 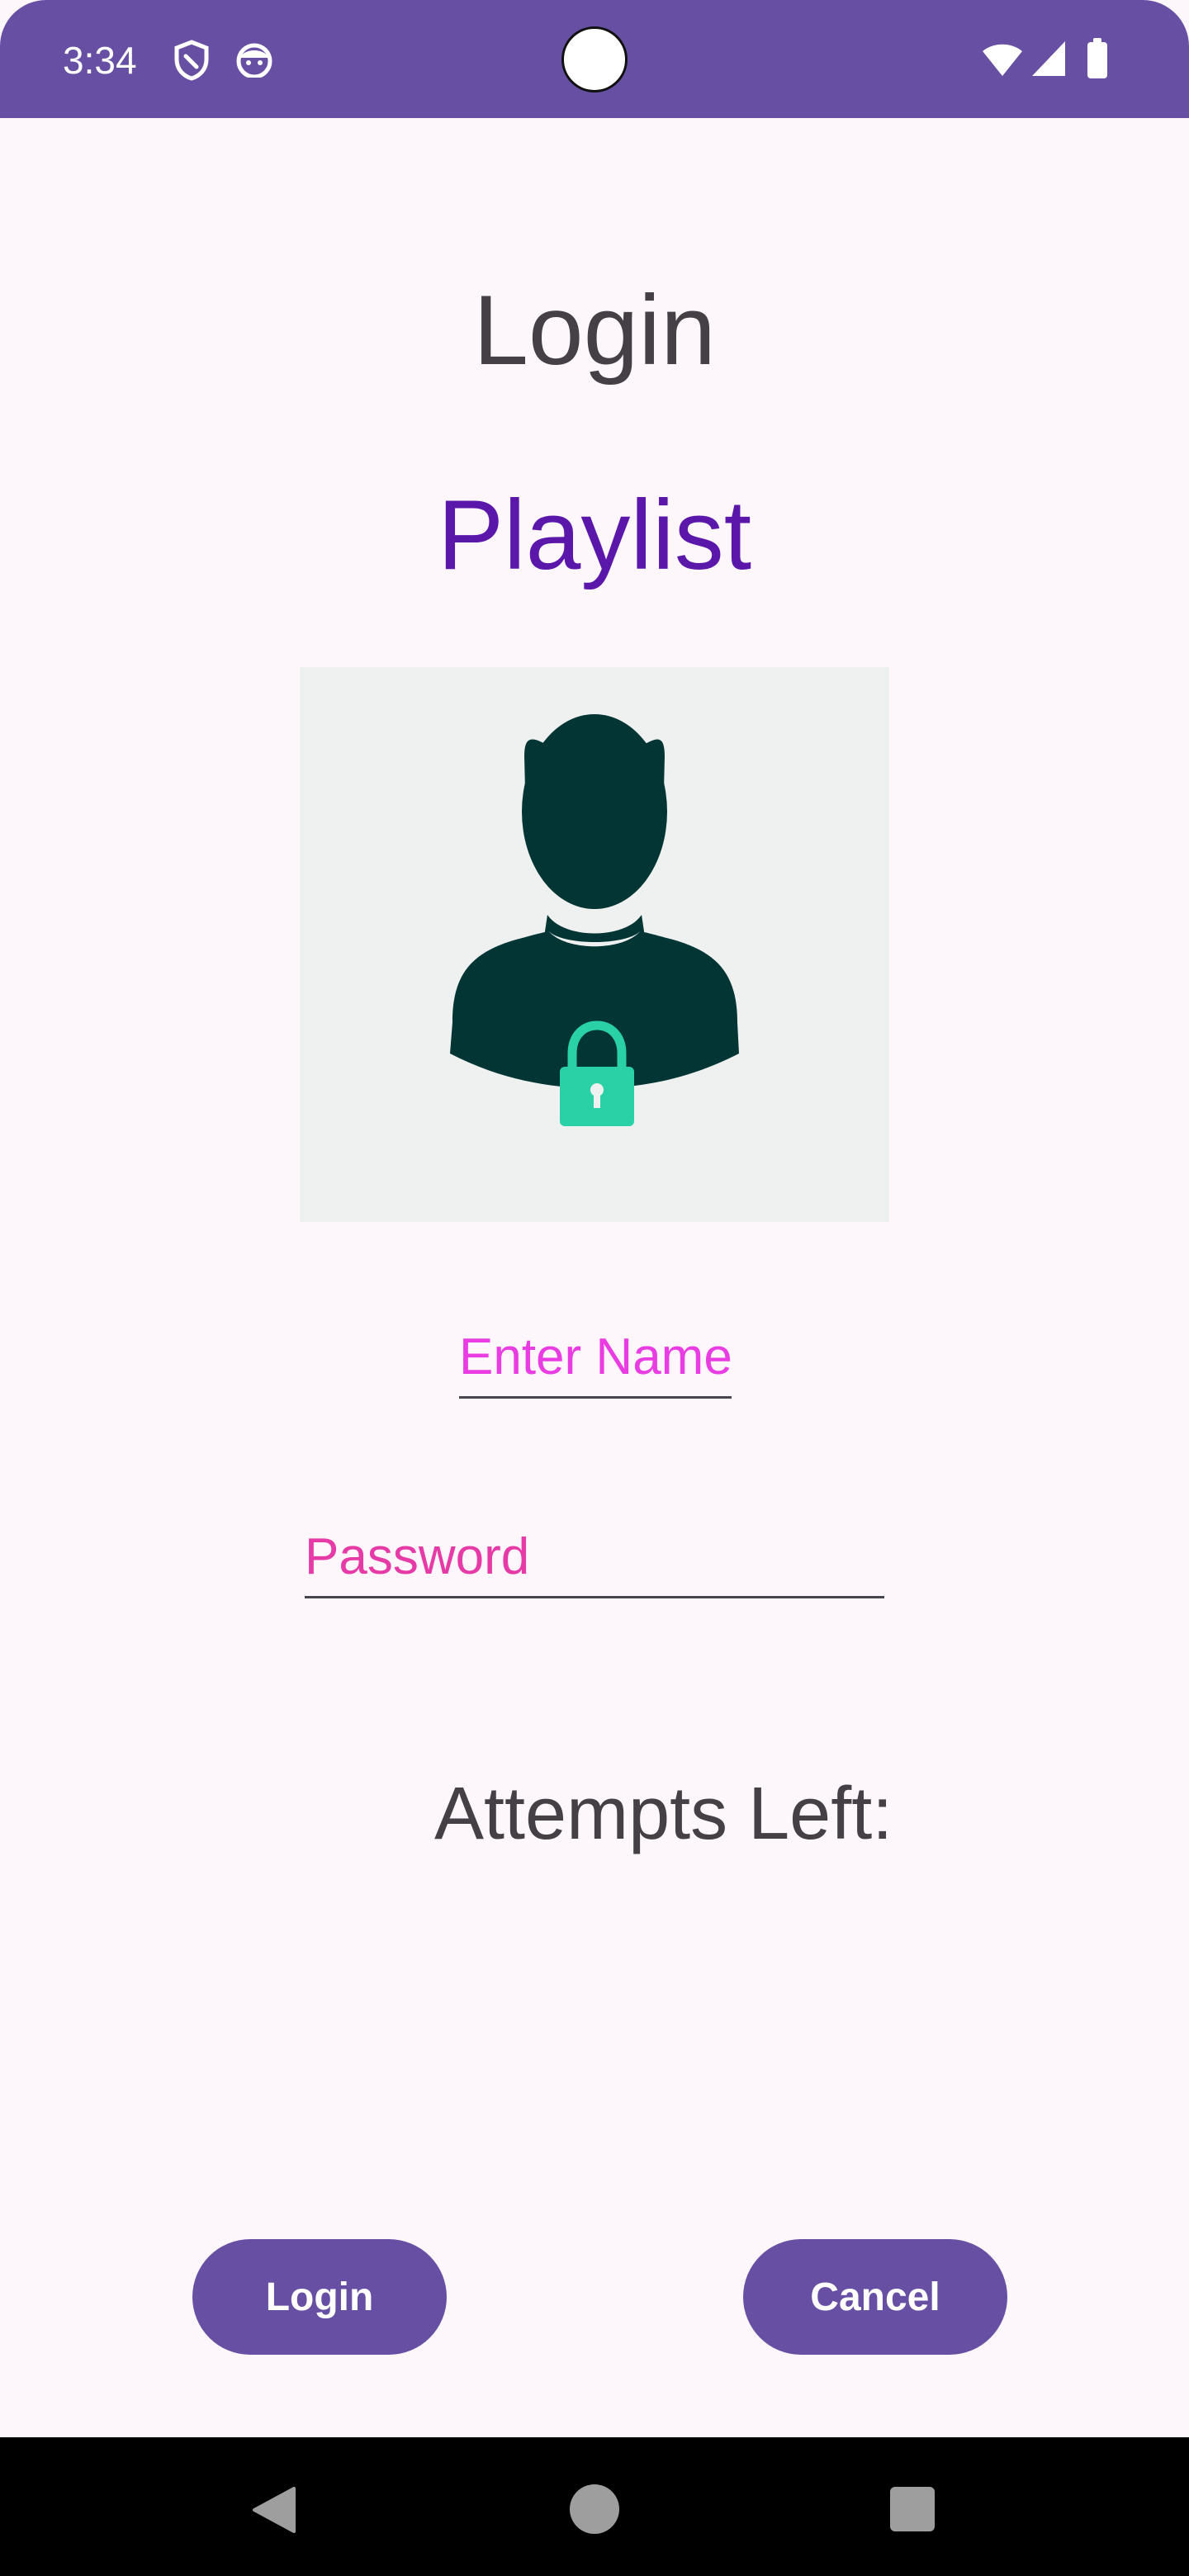 I want to click on status-bar: 3:34, so click(x=594, y=59).